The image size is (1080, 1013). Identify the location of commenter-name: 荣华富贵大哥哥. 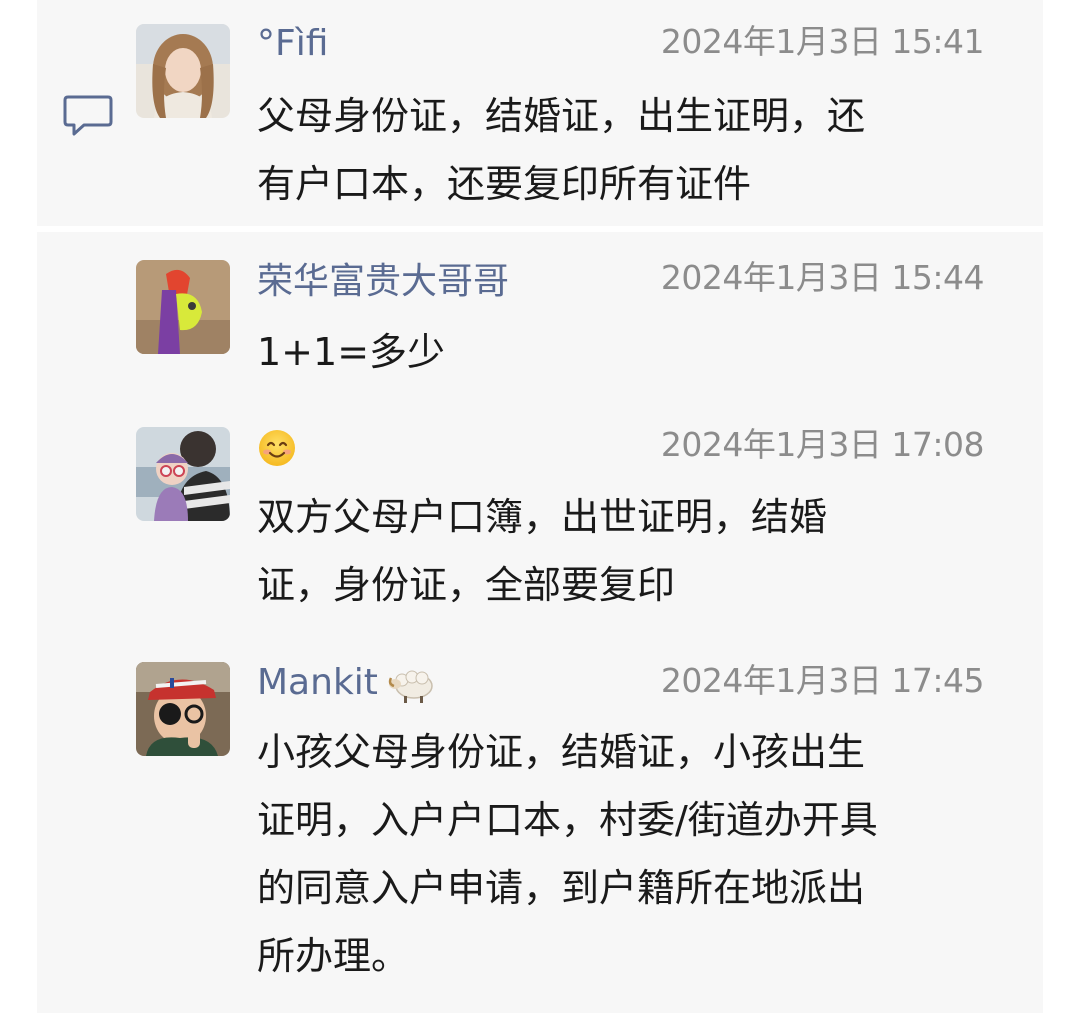
(383, 282).